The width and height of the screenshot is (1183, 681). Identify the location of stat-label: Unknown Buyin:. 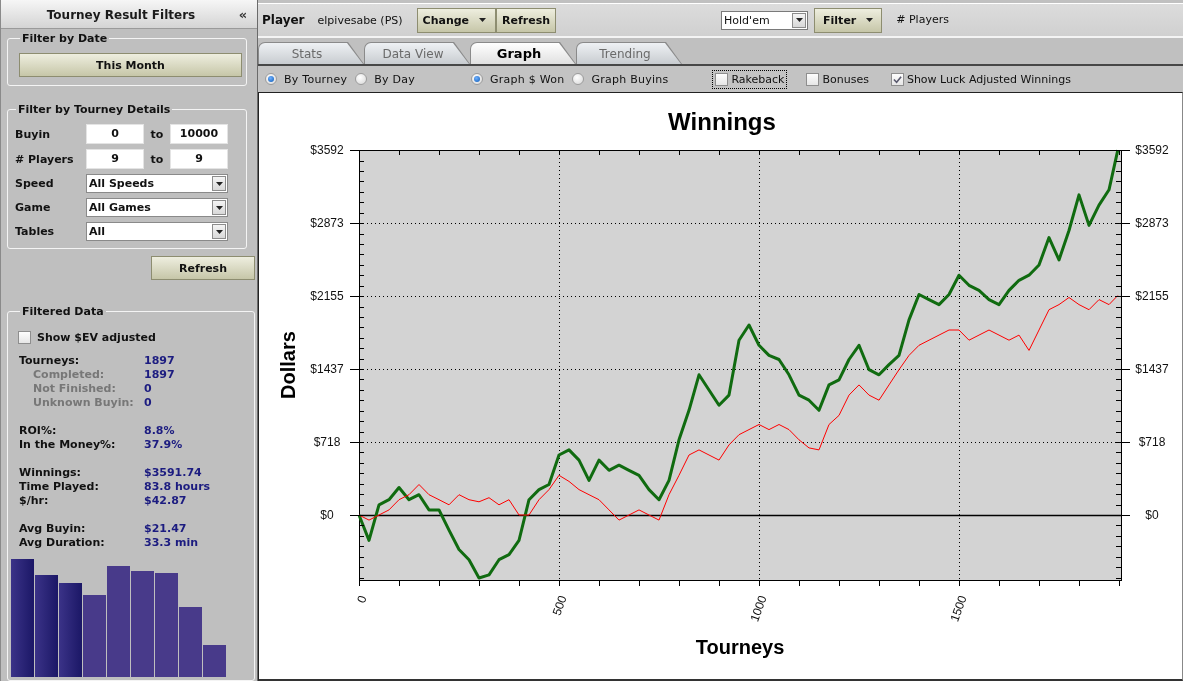
(83, 403).